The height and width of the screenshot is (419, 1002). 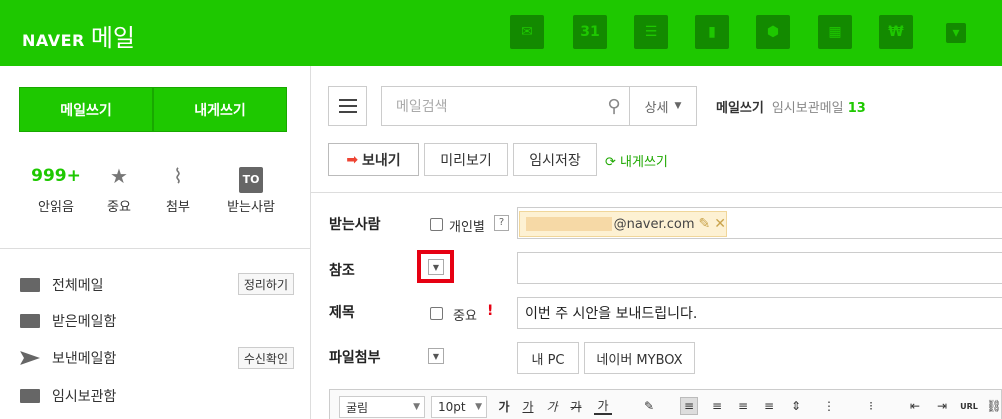 I want to click on font-value: 굴림, so click(x=357, y=407).